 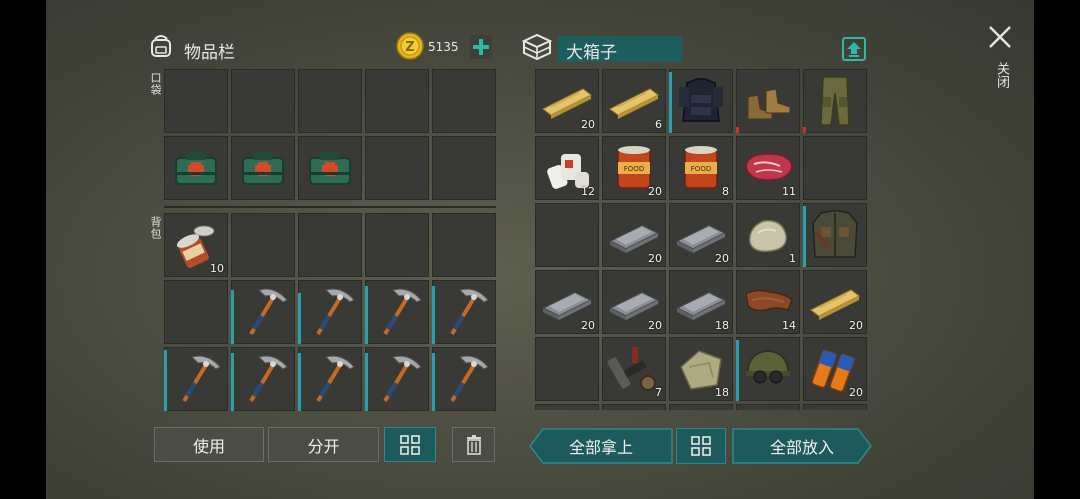 I want to click on close-button: 关闭, so click(x=1000, y=62).